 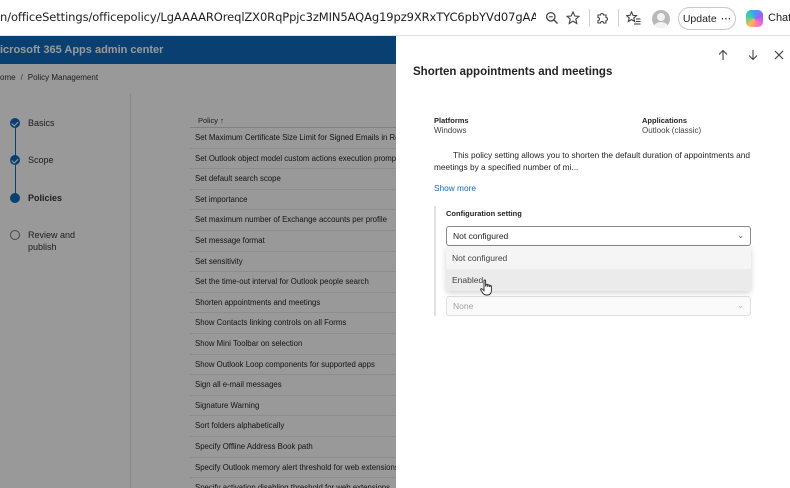 What do you see at coordinates (552, 18) in the screenshot?
I see `zoom-icon` at bounding box center [552, 18].